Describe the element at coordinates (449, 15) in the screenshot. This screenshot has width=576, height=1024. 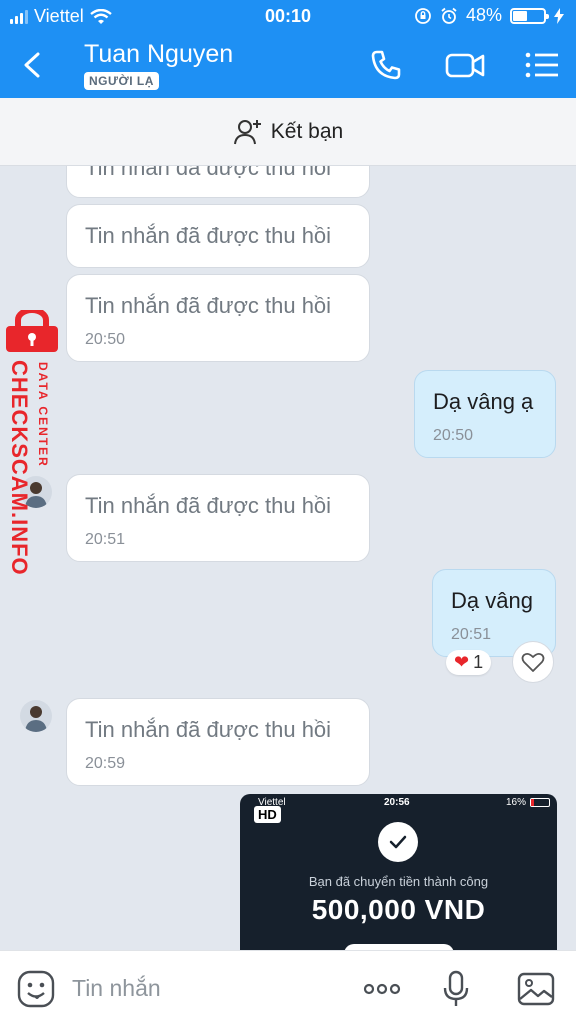
I see `alarm-icon` at that location.